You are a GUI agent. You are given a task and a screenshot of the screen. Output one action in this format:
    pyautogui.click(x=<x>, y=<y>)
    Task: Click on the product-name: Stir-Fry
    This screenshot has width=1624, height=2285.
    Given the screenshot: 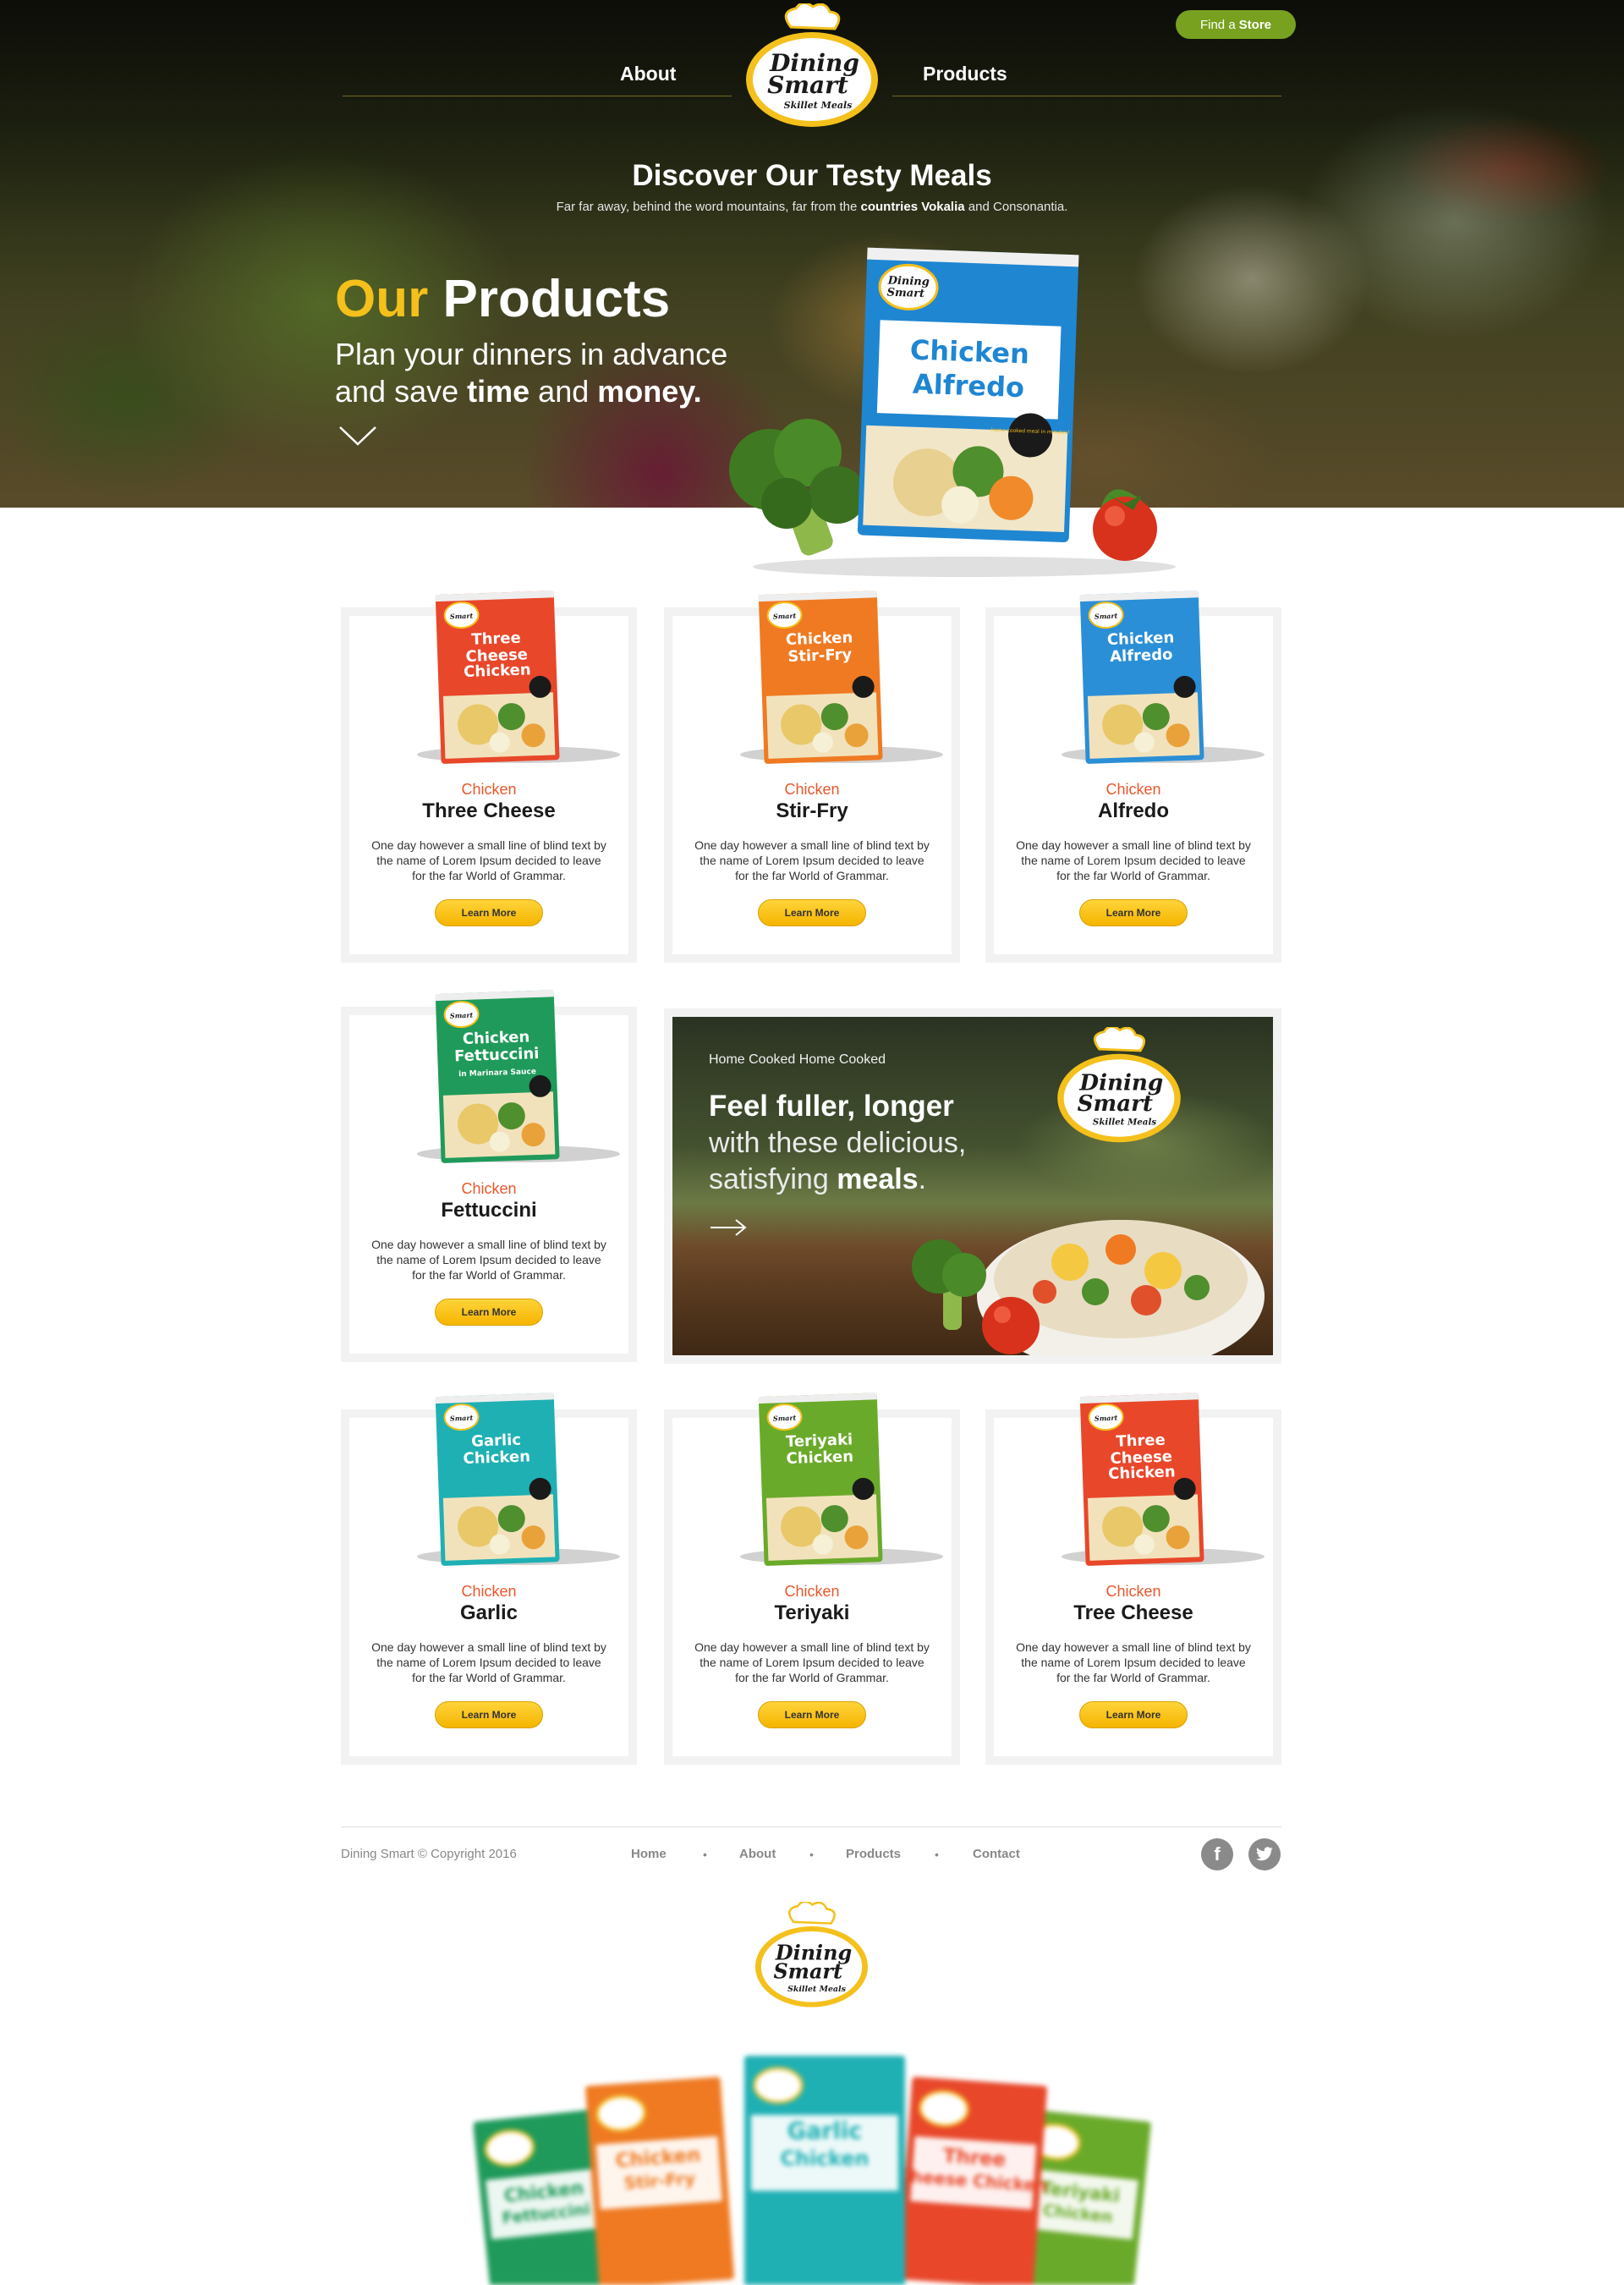 What is the action you would take?
    pyautogui.click(x=812, y=810)
    